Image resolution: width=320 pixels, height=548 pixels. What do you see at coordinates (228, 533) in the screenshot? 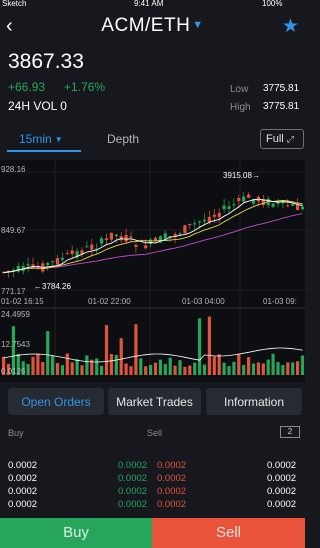
I see `sell-button: Sell` at bounding box center [228, 533].